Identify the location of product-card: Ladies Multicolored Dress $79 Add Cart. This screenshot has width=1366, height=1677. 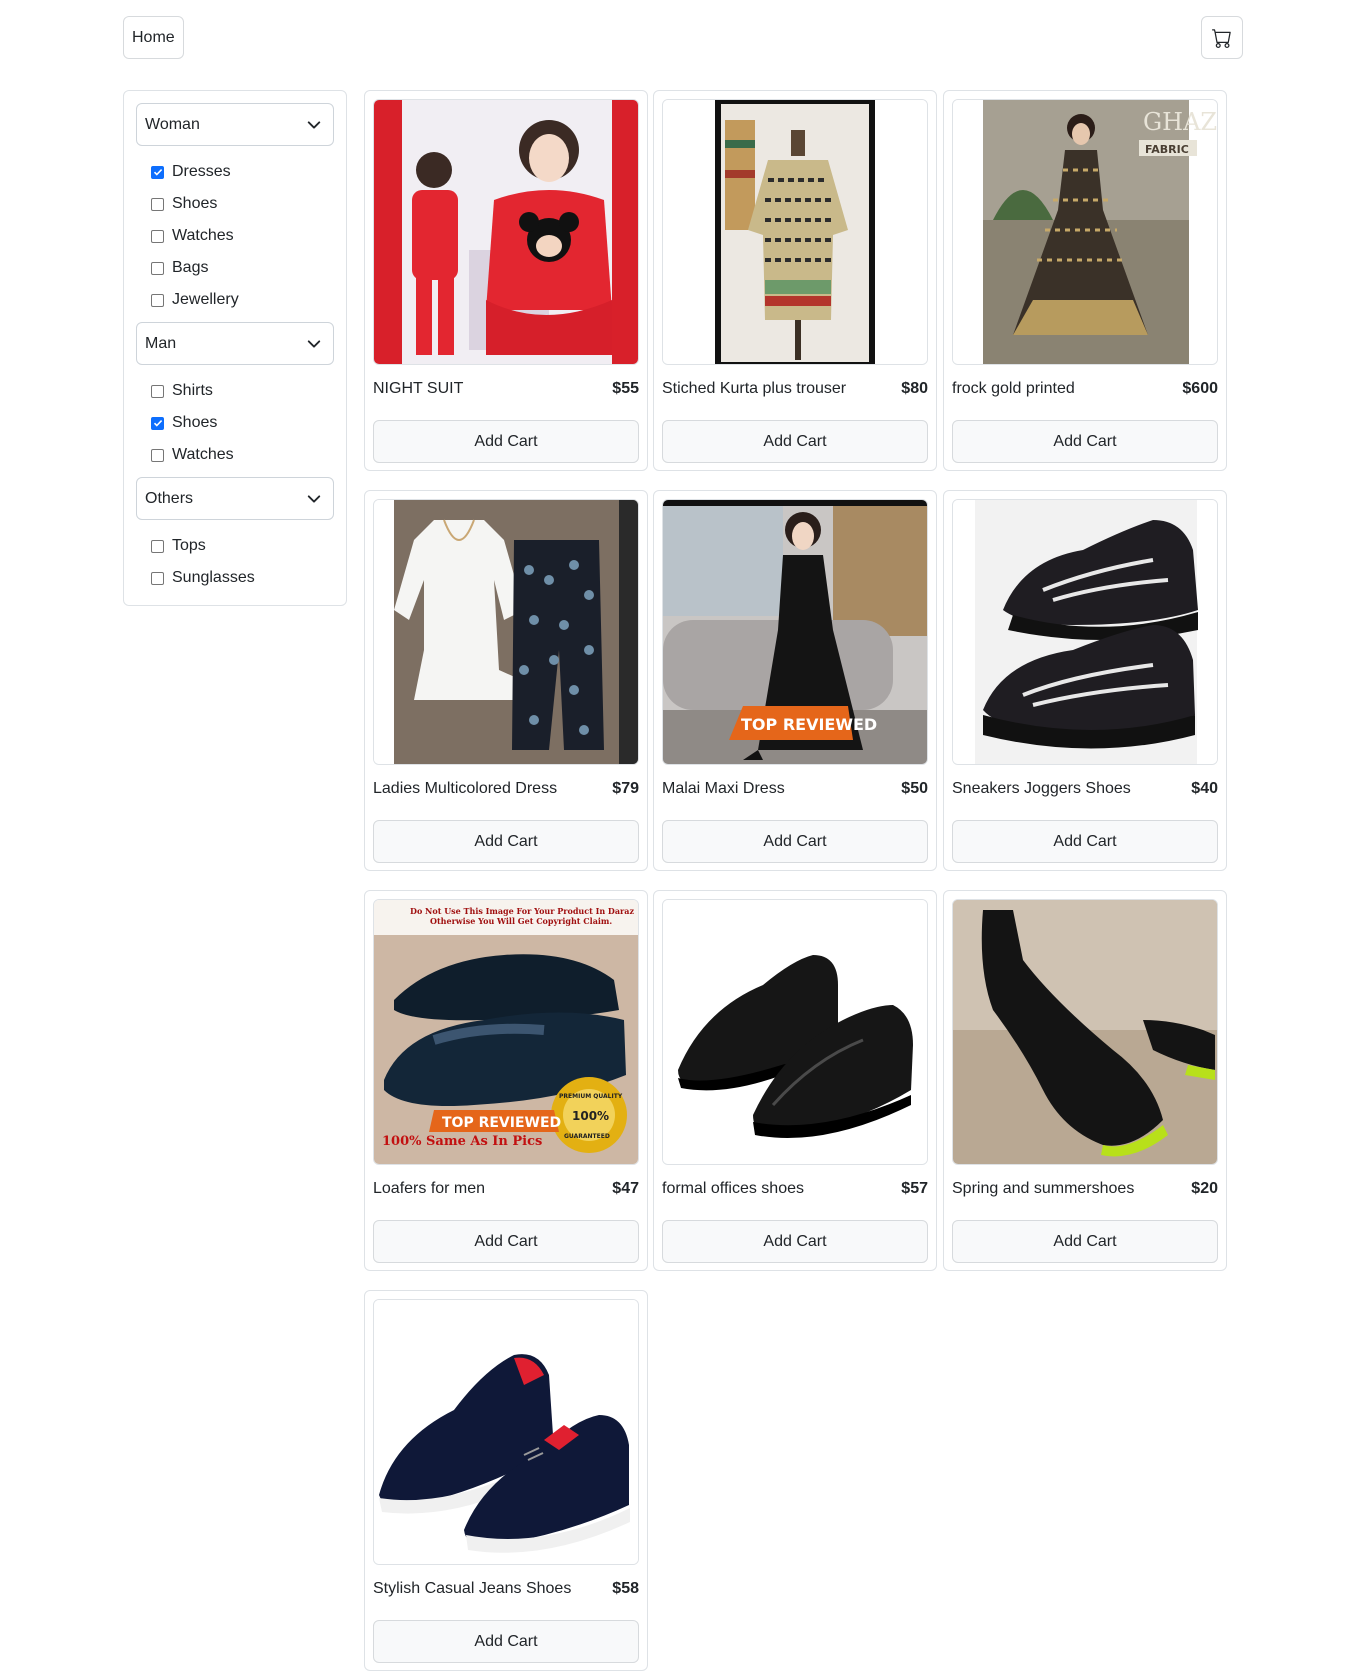
(506, 680).